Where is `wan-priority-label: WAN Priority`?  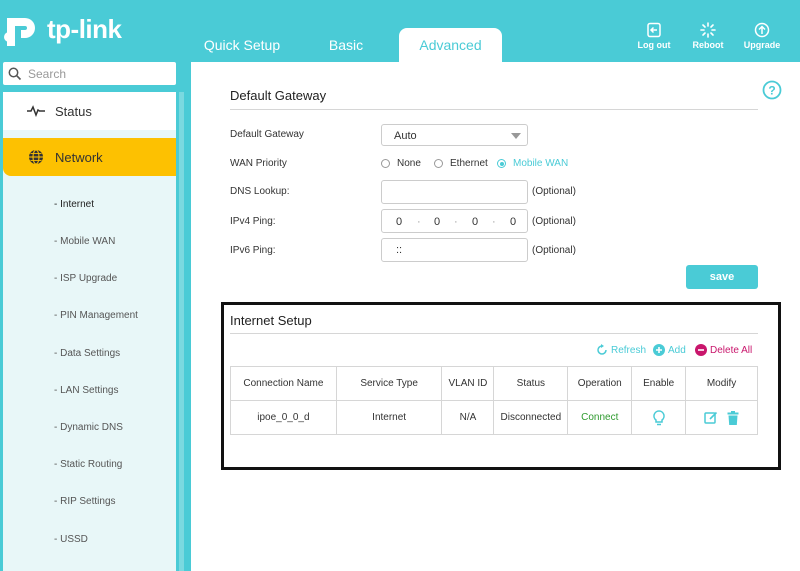 wan-priority-label: WAN Priority is located at coordinates (258, 163).